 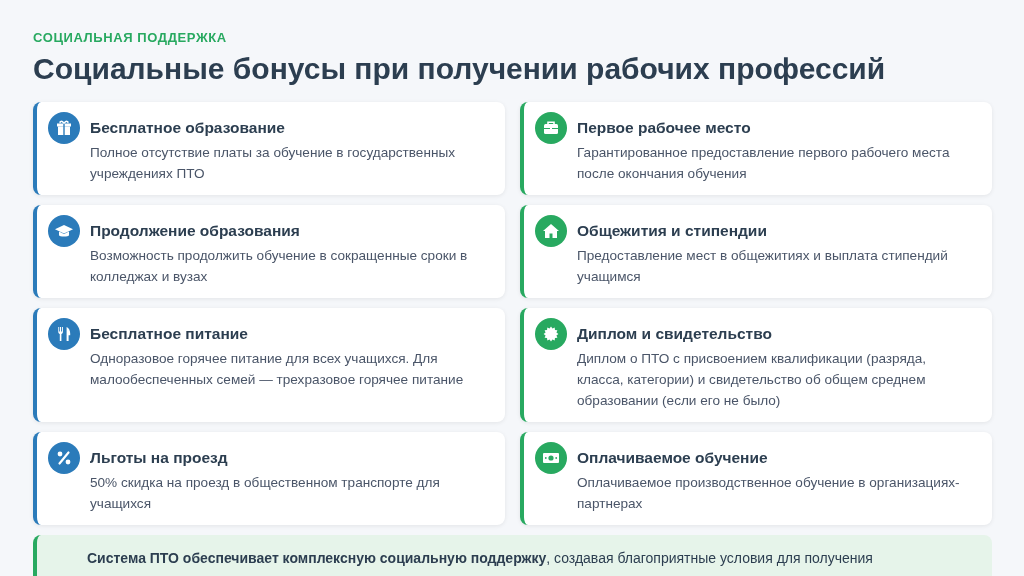 What do you see at coordinates (130, 38) in the screenshot?
I see `section-label: СОЦИАЛЬНАЯ ПОДДЕРЖКА` at bounding box center [130, 38].